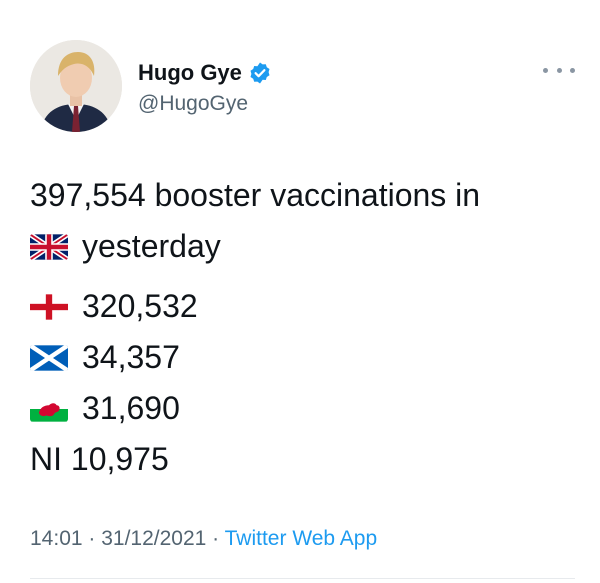  Describe the element at coordinates (302, 306) in the screenshot. I see `stat-row-england: 320,532` at that location.